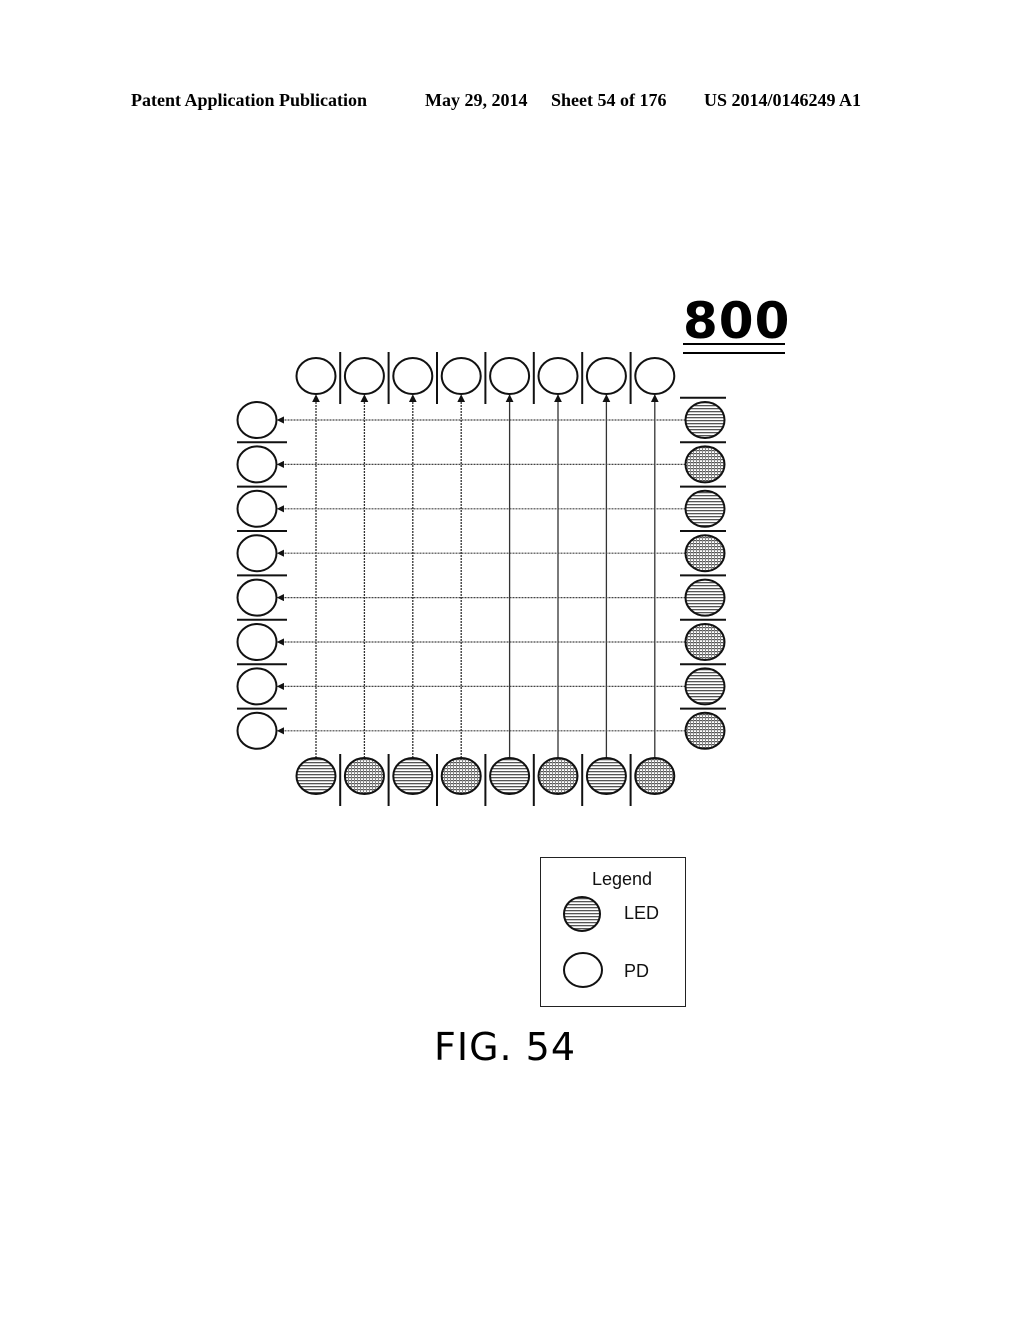  What do you see at coordinates (582, 914) in the screenshot?
I see `hatched-circle-icon` at bounding box center [582, 914].